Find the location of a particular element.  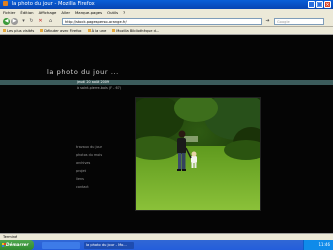

nav-contact: contact is located at coordinates (82, 187).